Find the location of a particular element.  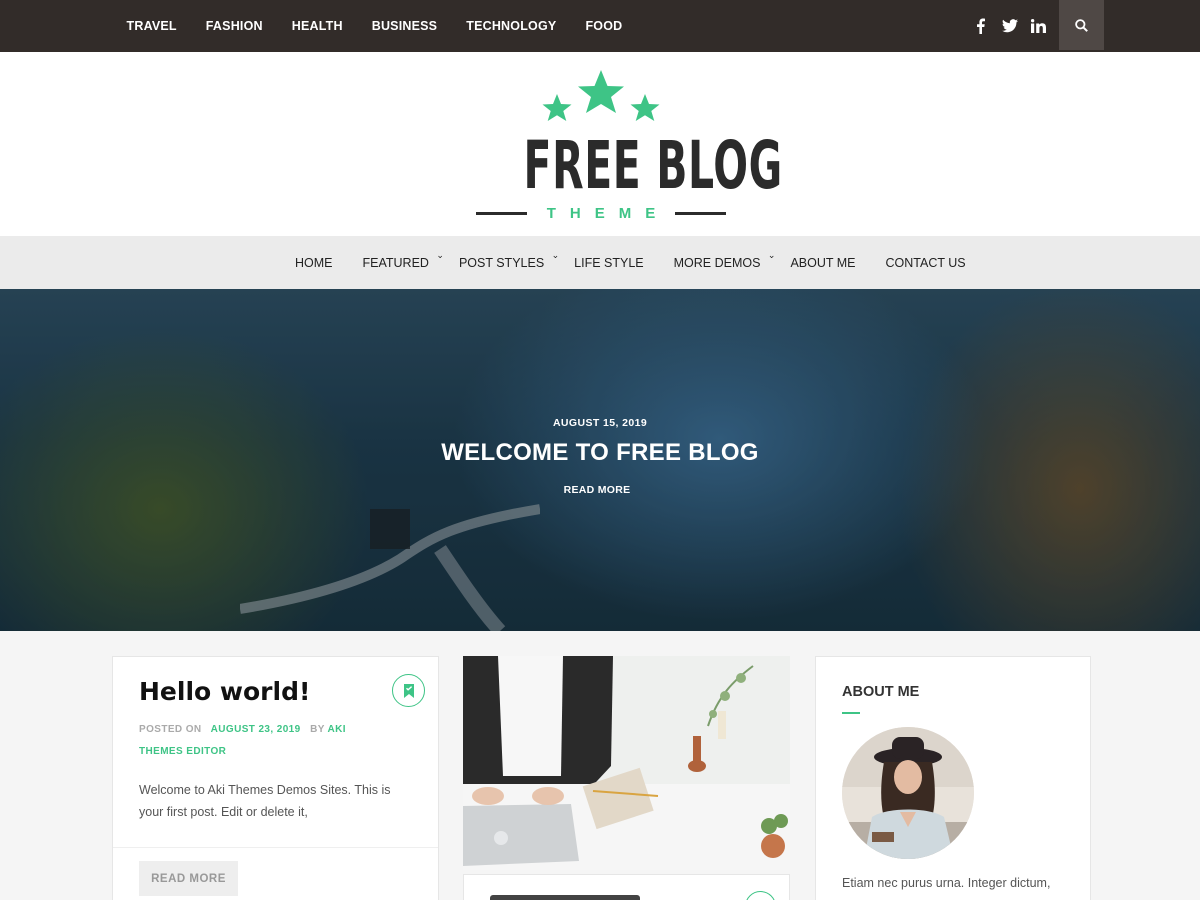

widget-title: ABOUT ME is located at coordinates (881, 692).